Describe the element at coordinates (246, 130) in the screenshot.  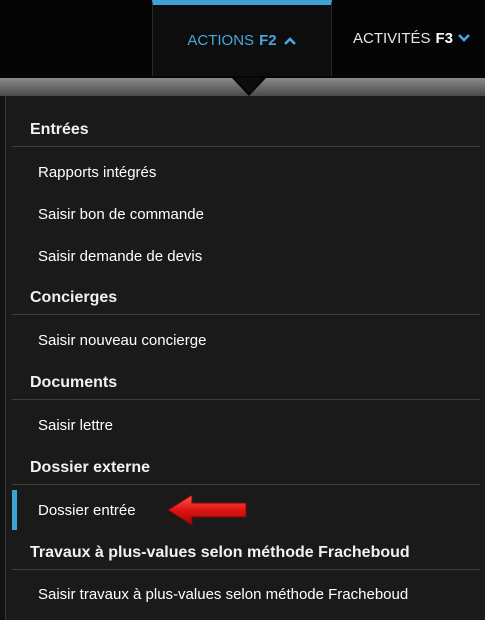
I see `section-header-entrees: Entrées` at that location.